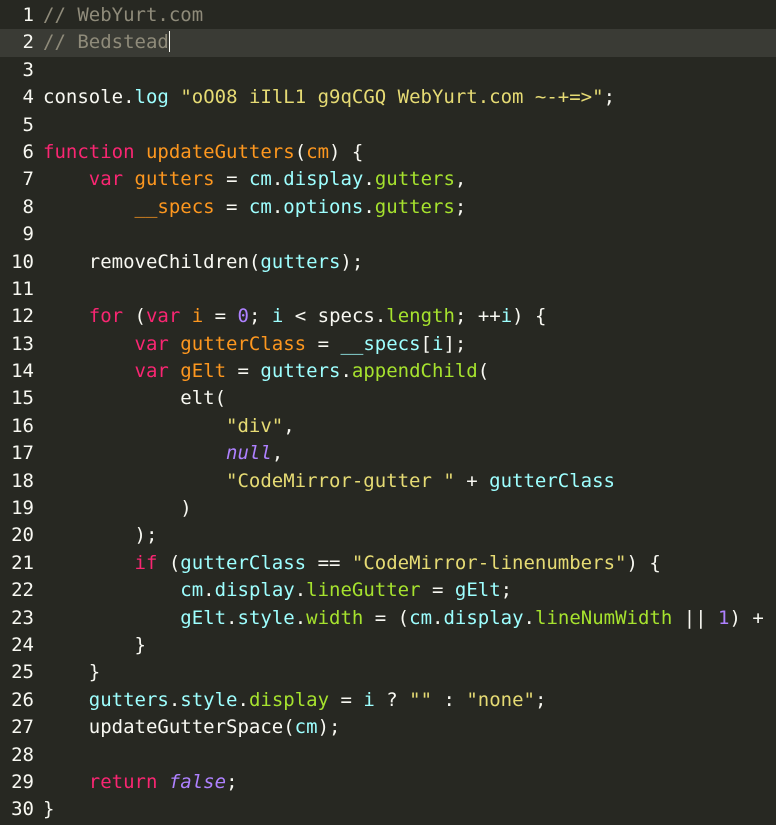 The image size is (776, 825). Describe the element at coordinates (117, 508) in the screenshot. I see `code-token: )` at that location.